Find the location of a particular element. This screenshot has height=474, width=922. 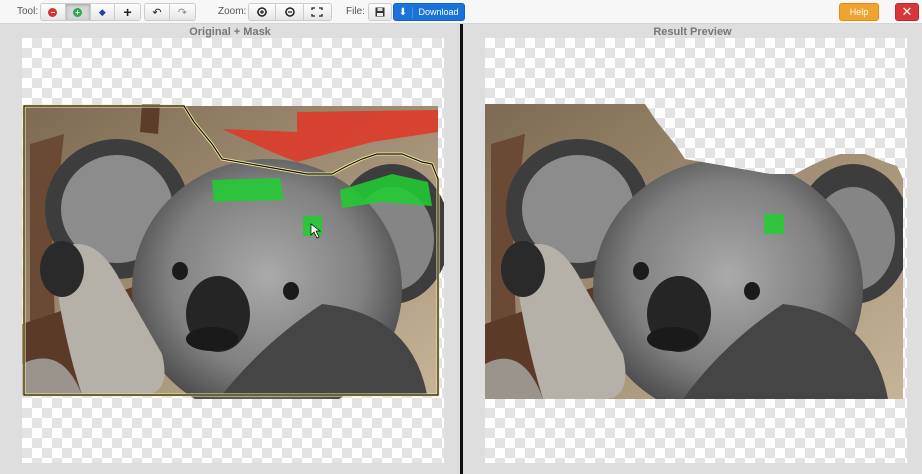

close-icon: ✕ is located at coordinates (907, 11).